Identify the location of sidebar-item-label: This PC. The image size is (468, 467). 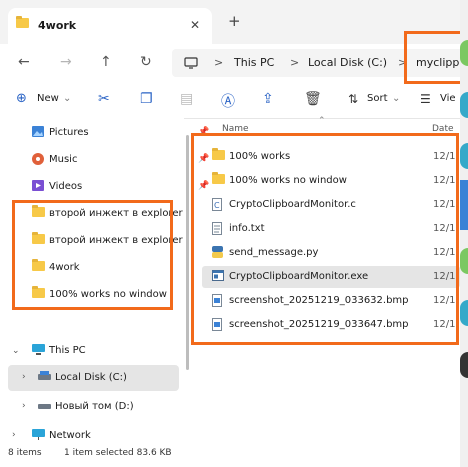
(67, 350).